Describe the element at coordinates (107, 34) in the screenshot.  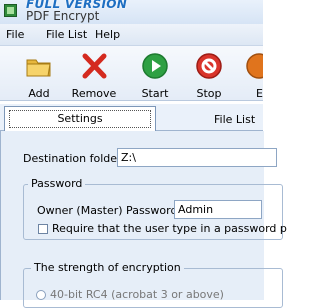
I see `menu-help: Help` at that location.